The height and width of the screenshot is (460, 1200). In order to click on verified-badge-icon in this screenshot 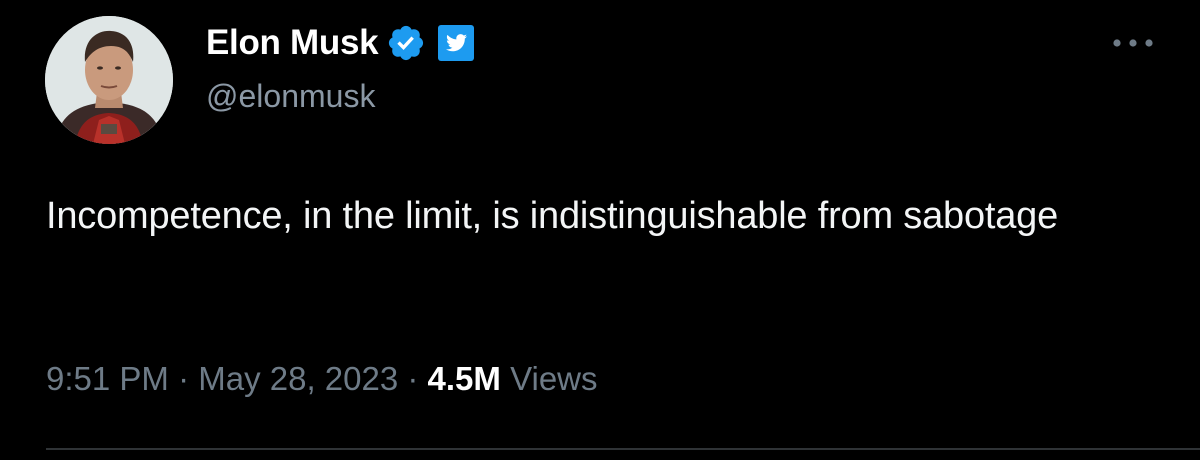, I will do `click(406, 43)`.